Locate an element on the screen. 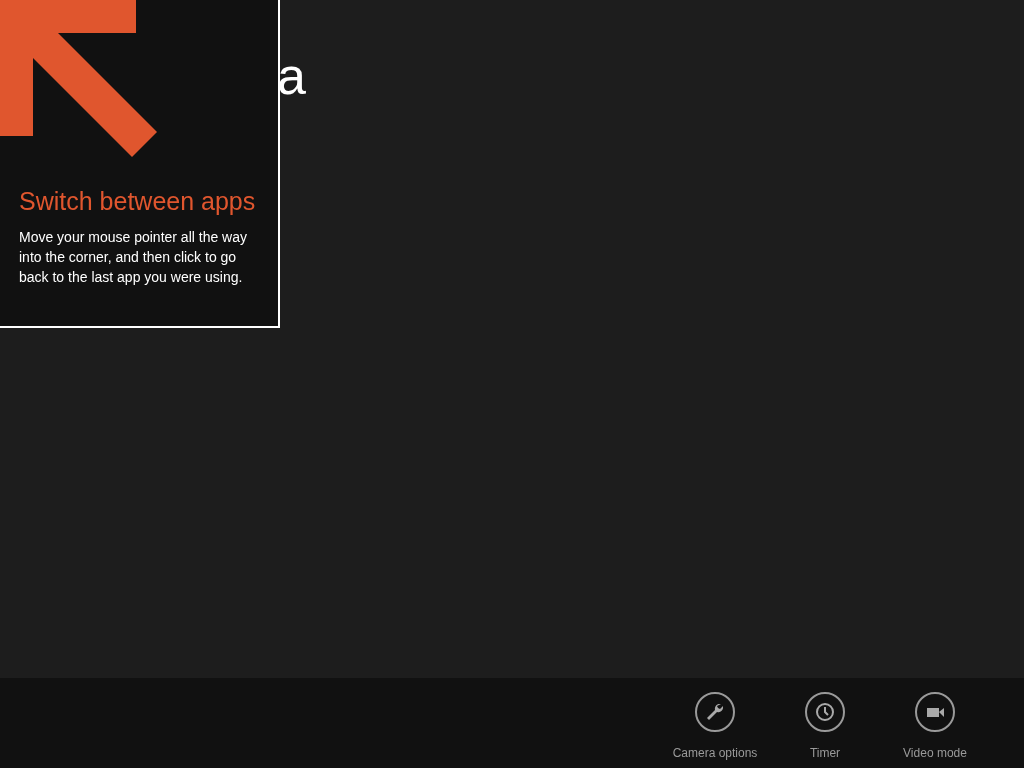  wrench-icon is located at coordinates (715, 712).